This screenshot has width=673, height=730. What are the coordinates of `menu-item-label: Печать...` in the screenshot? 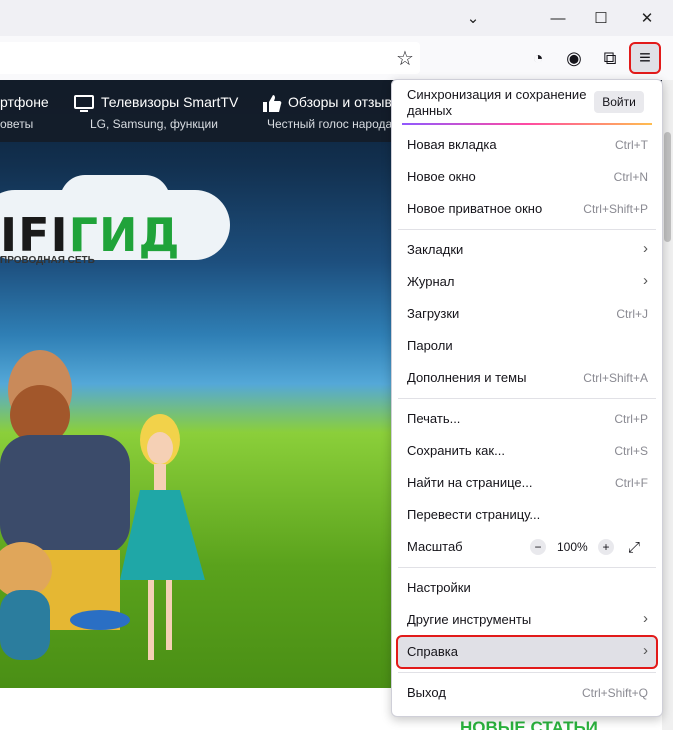 It's located at (434, 418).